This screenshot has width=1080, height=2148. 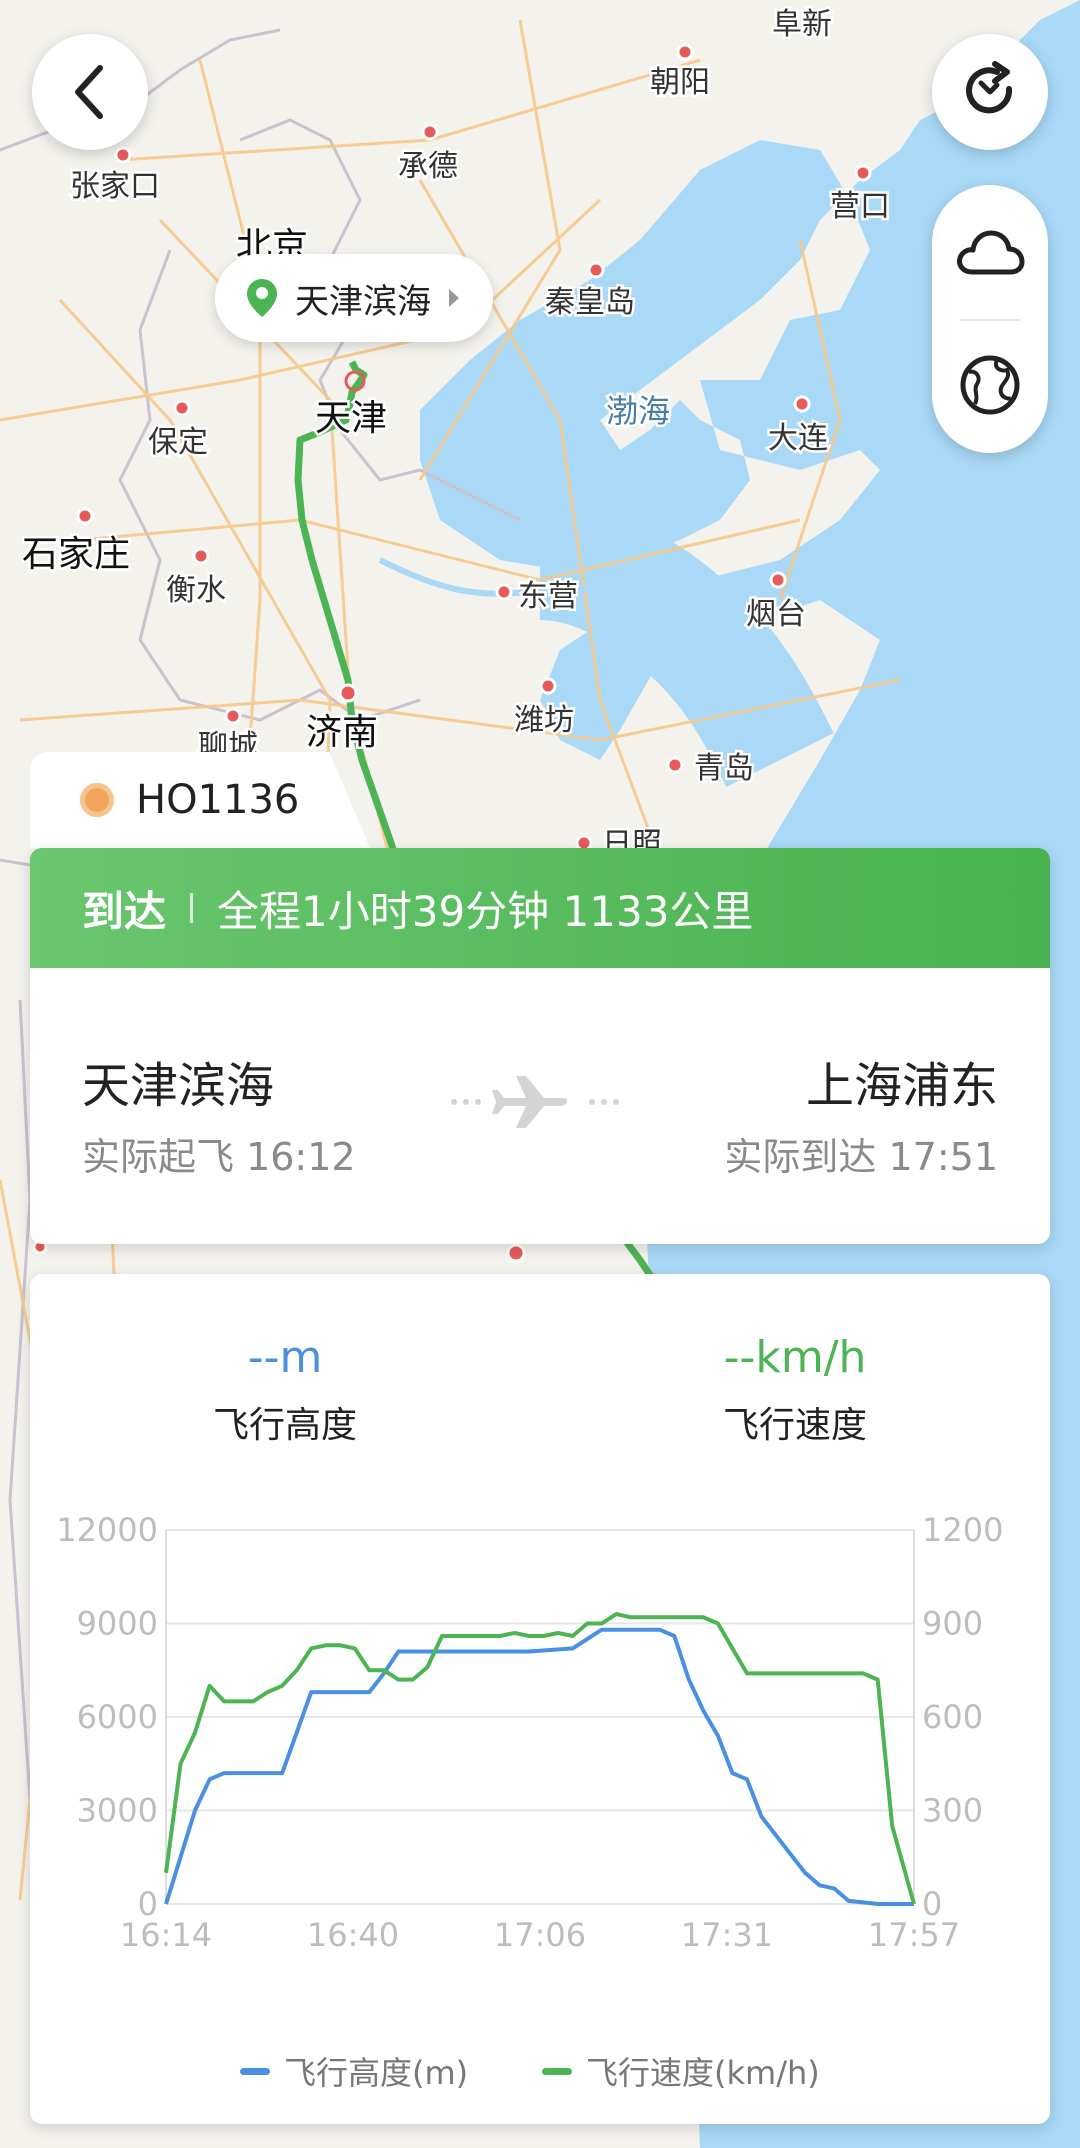 I want to click on y-left-tick: 6000, so click(x=117, y=1717).